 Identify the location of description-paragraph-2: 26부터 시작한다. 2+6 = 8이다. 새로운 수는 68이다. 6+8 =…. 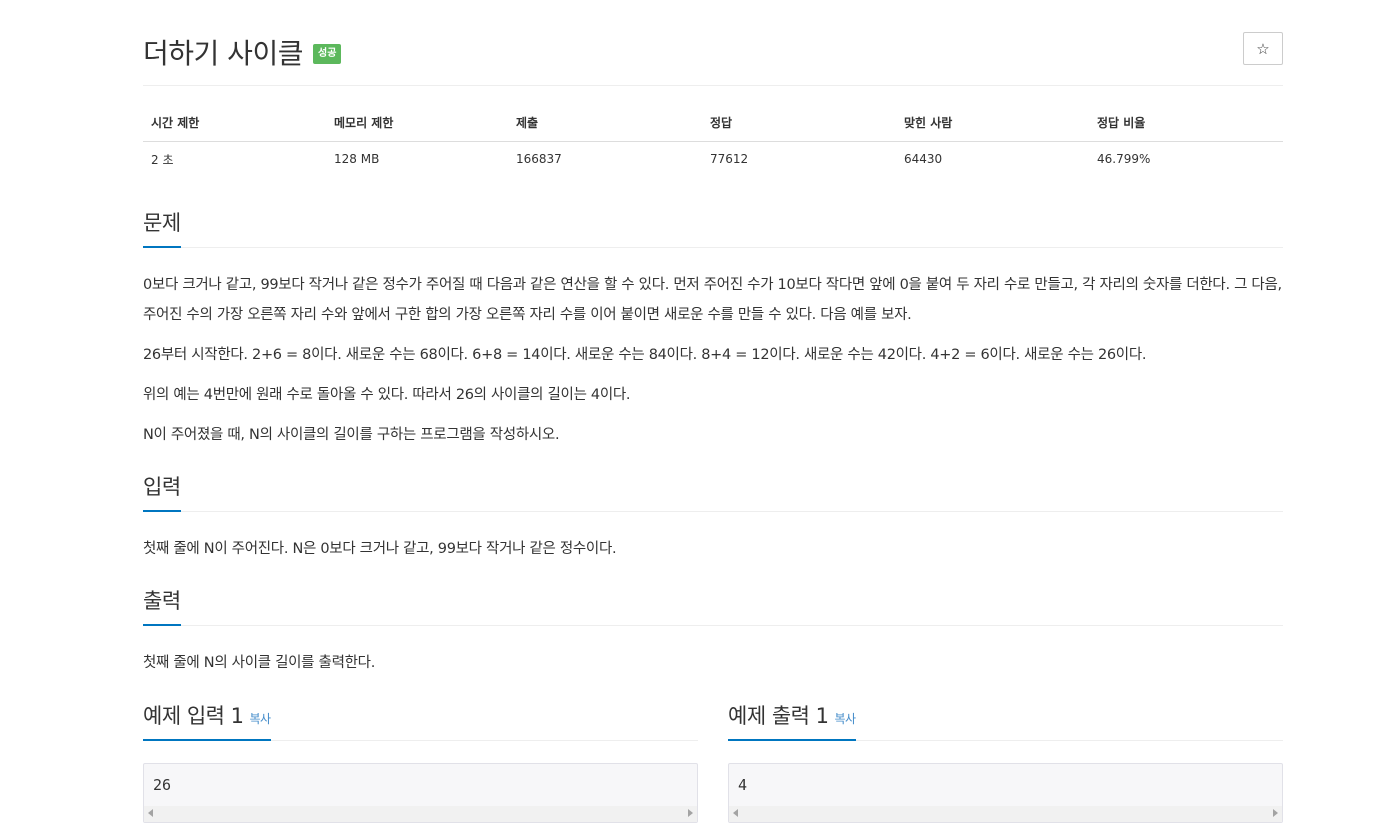
(645, 355).